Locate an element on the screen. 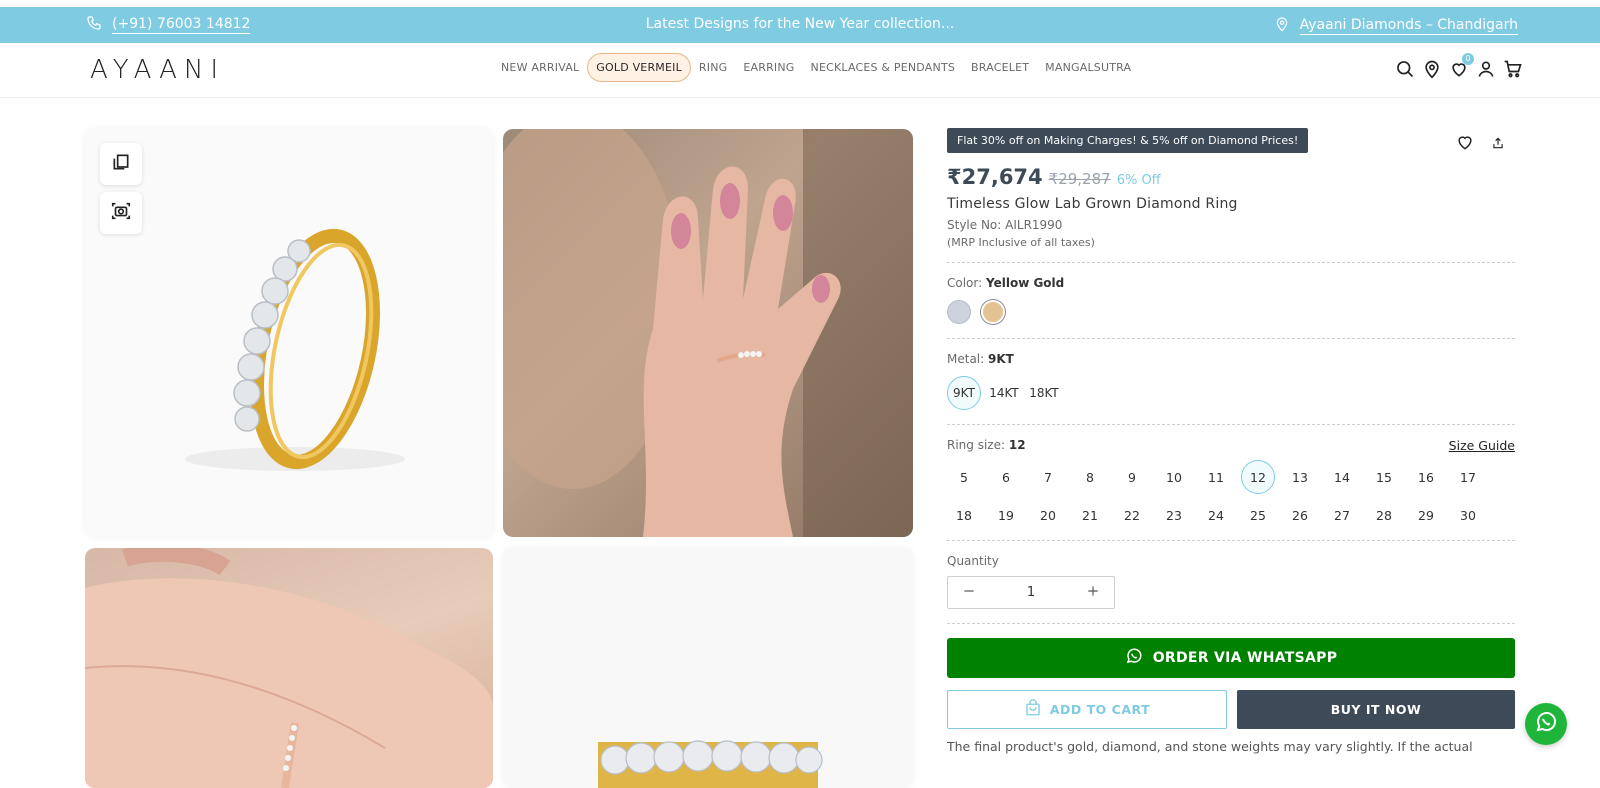 This screenshot has height=788, width=1600. product-image-top-view is located at coordinates (708, 668).